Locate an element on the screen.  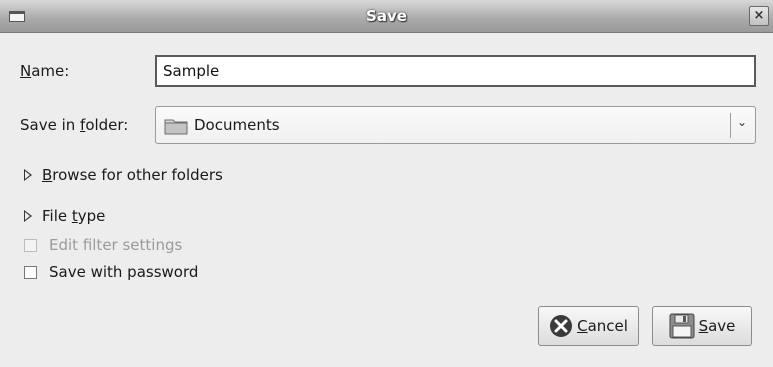
cancel-label: Cancel is located at coordinates (602, 326).